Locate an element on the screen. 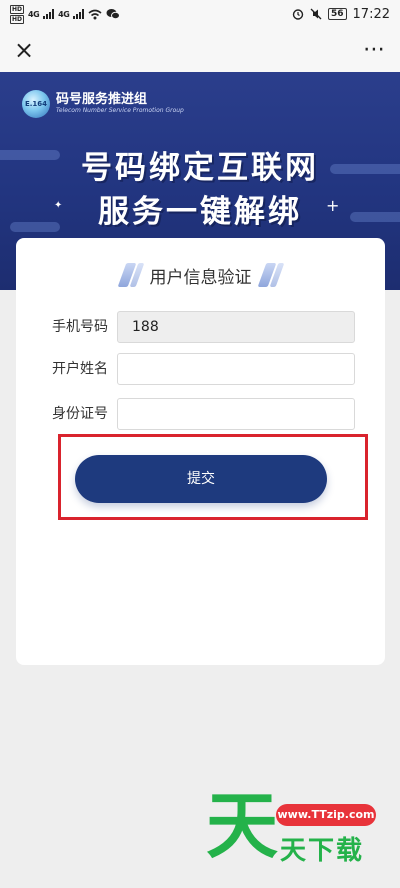  phone-label: 手机号码 is located at coordinates (80, 327).